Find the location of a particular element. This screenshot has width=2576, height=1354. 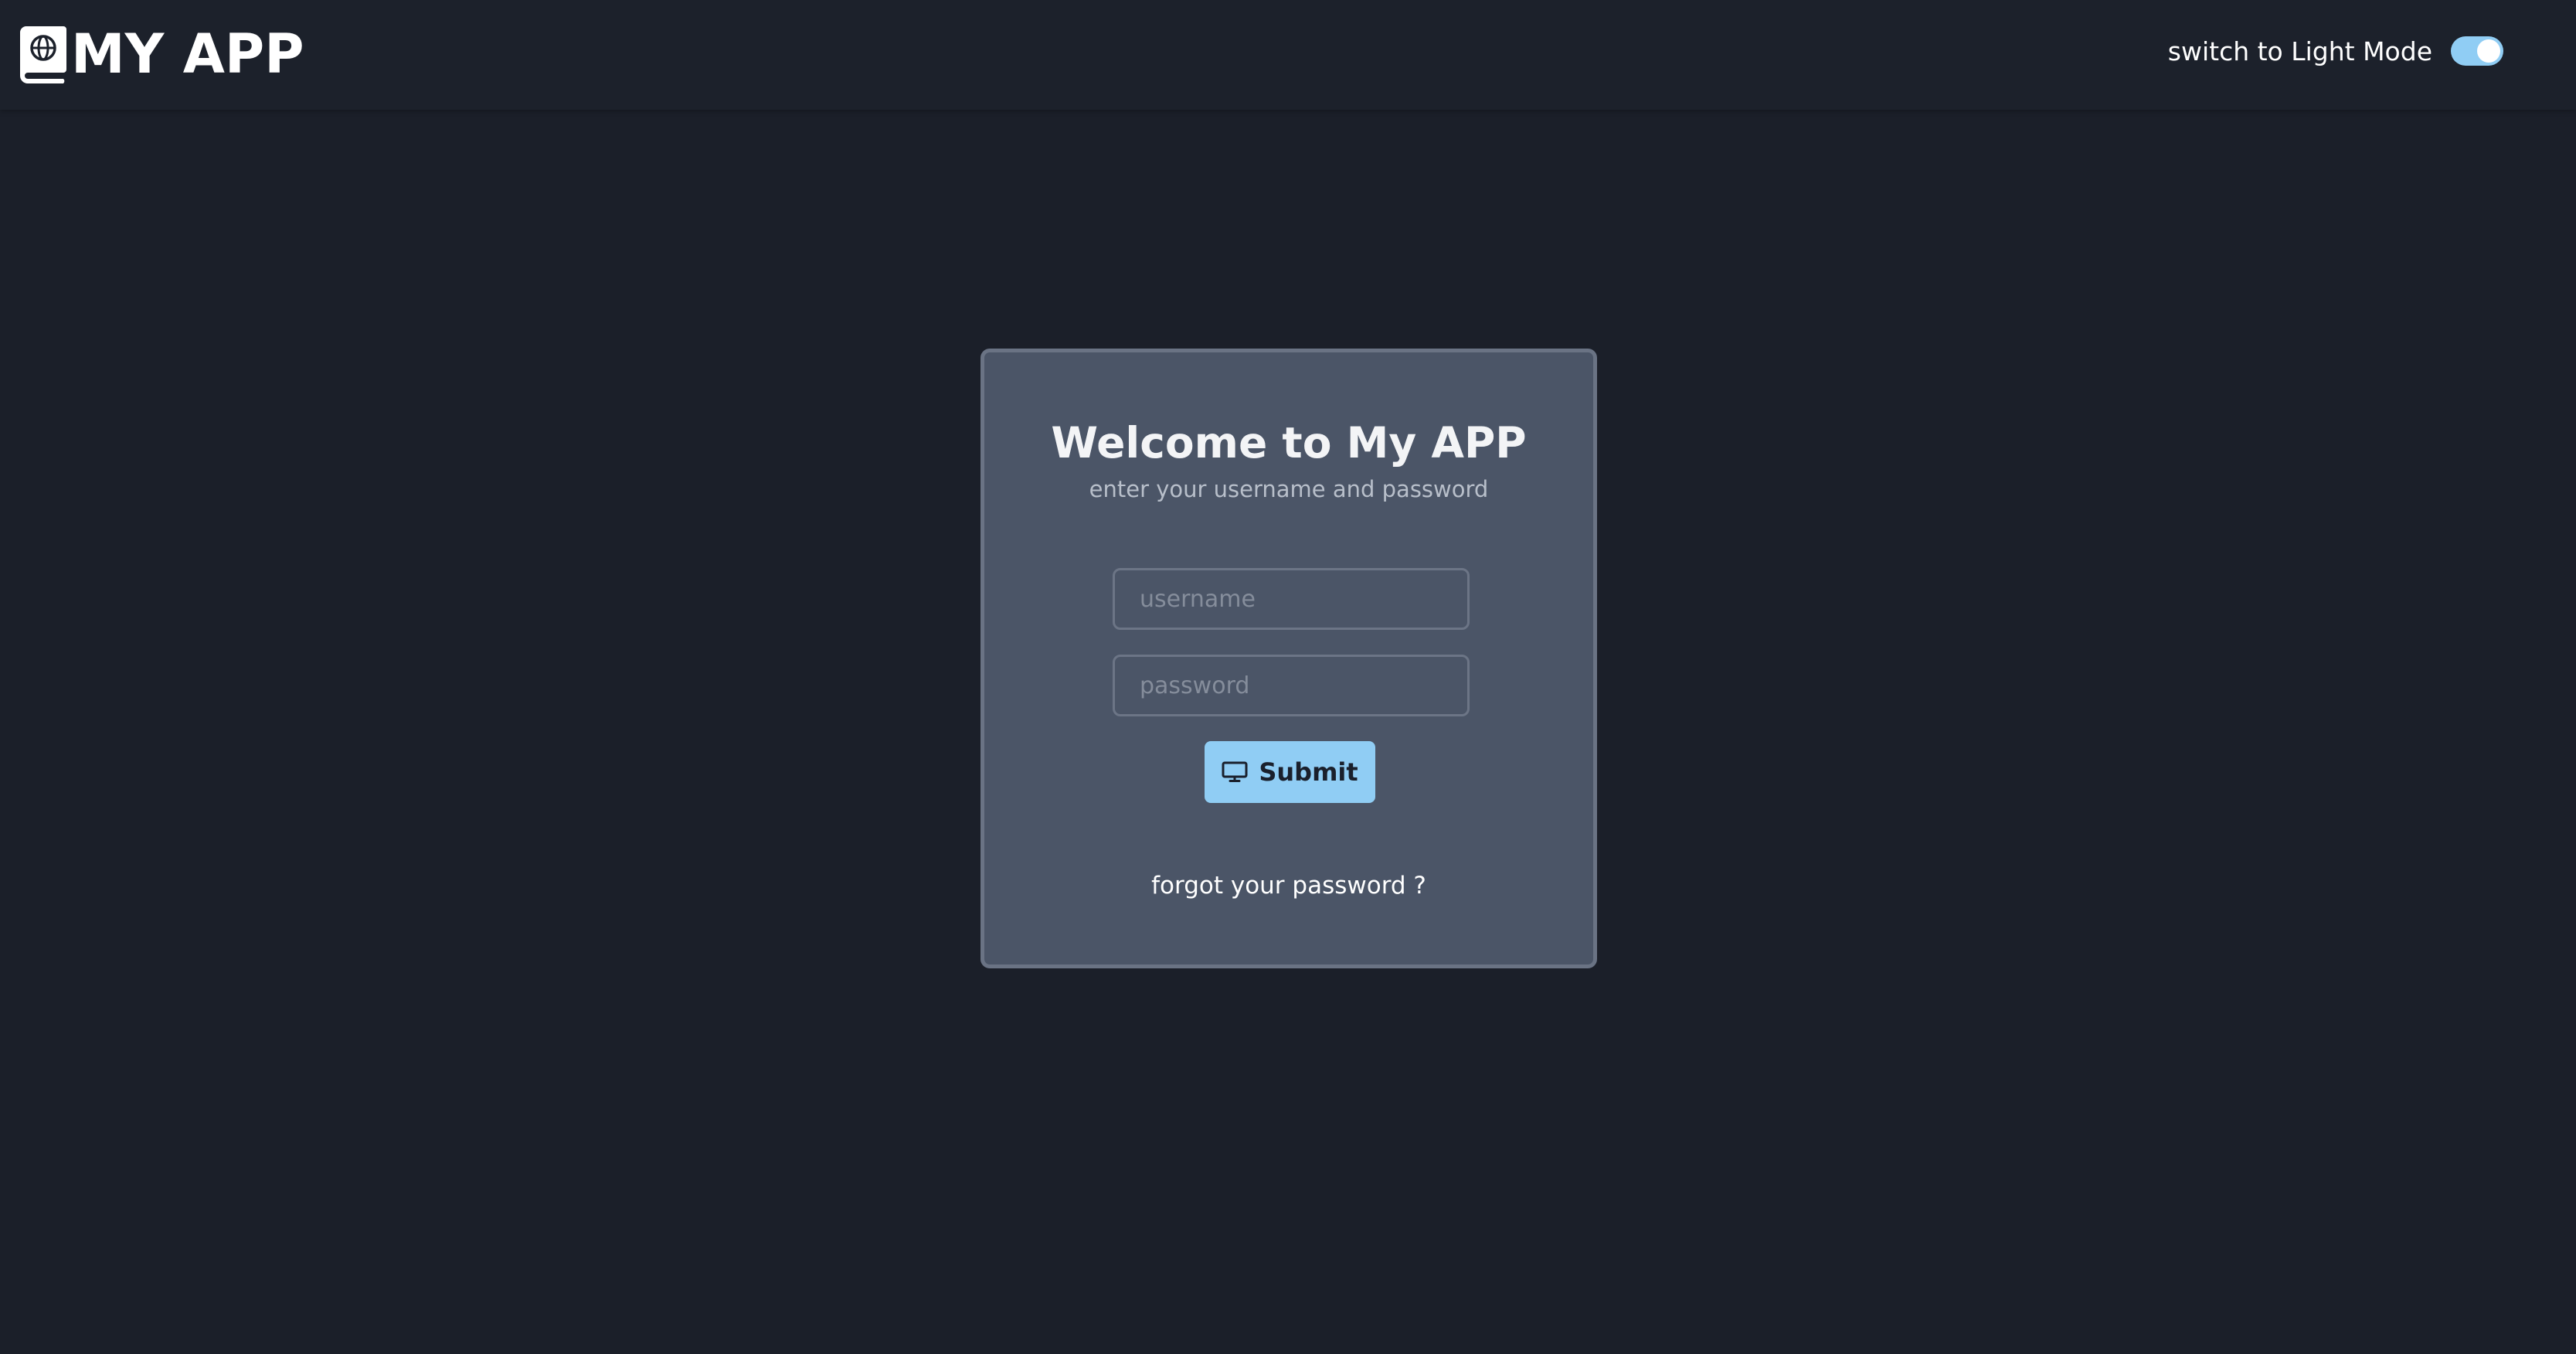

submit-button: Submit is located at coordinates (1290, 772).